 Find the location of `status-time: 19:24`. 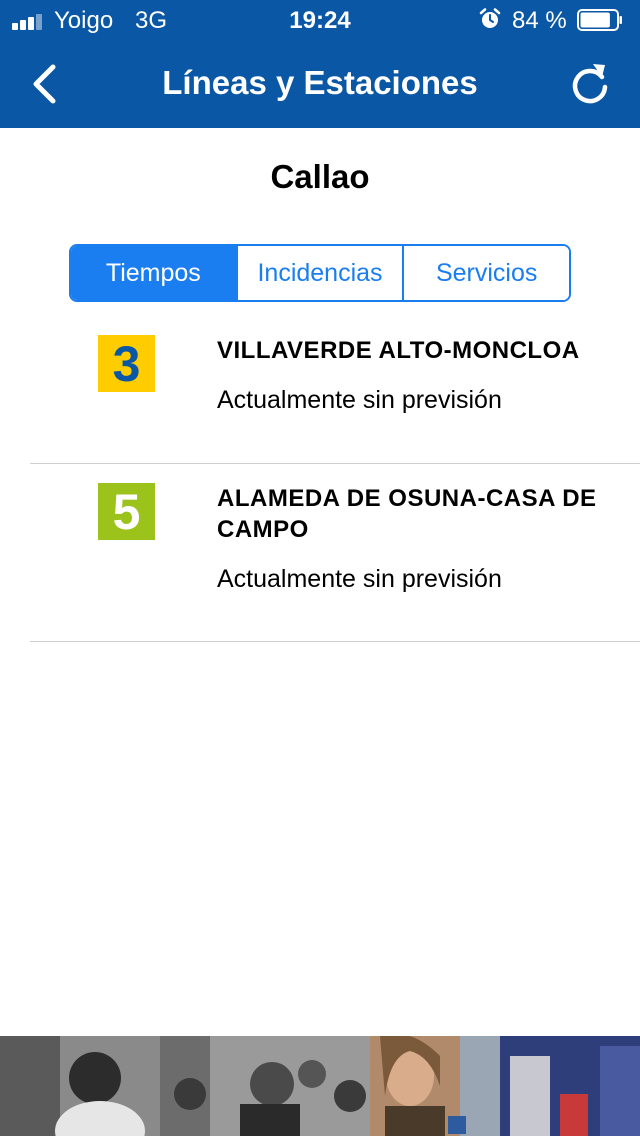

status-time: 19:24 is located at coordinates (320, 20).